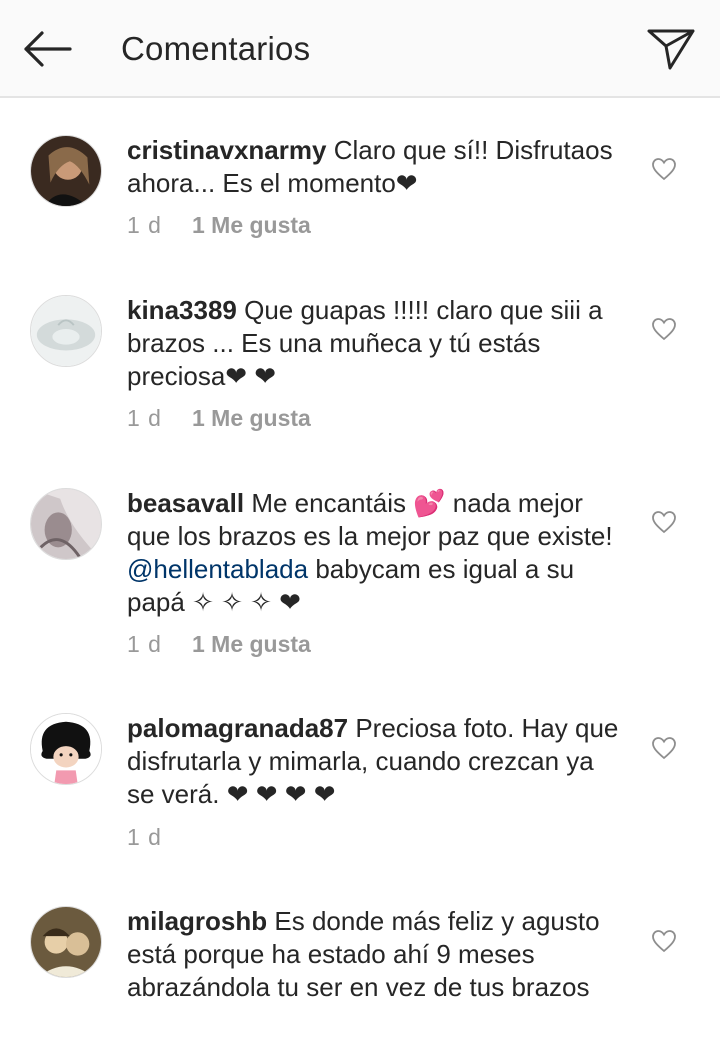 The image size is (720, 1050). What do you see at coordinates (47, 49) in the screenshot?
I see `arrow-left-icon` at bounding box center [47, 49].